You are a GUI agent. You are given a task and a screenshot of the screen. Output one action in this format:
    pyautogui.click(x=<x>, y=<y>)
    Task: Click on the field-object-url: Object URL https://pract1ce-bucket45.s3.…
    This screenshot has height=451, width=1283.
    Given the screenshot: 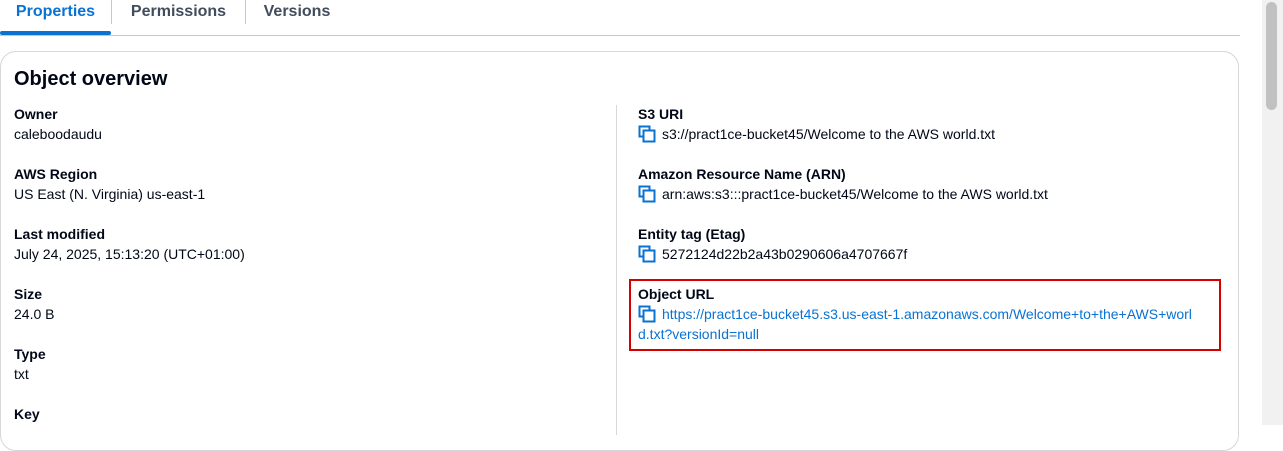 What is the action you would take?
    pyautogui.click(x=915, y=314)
    